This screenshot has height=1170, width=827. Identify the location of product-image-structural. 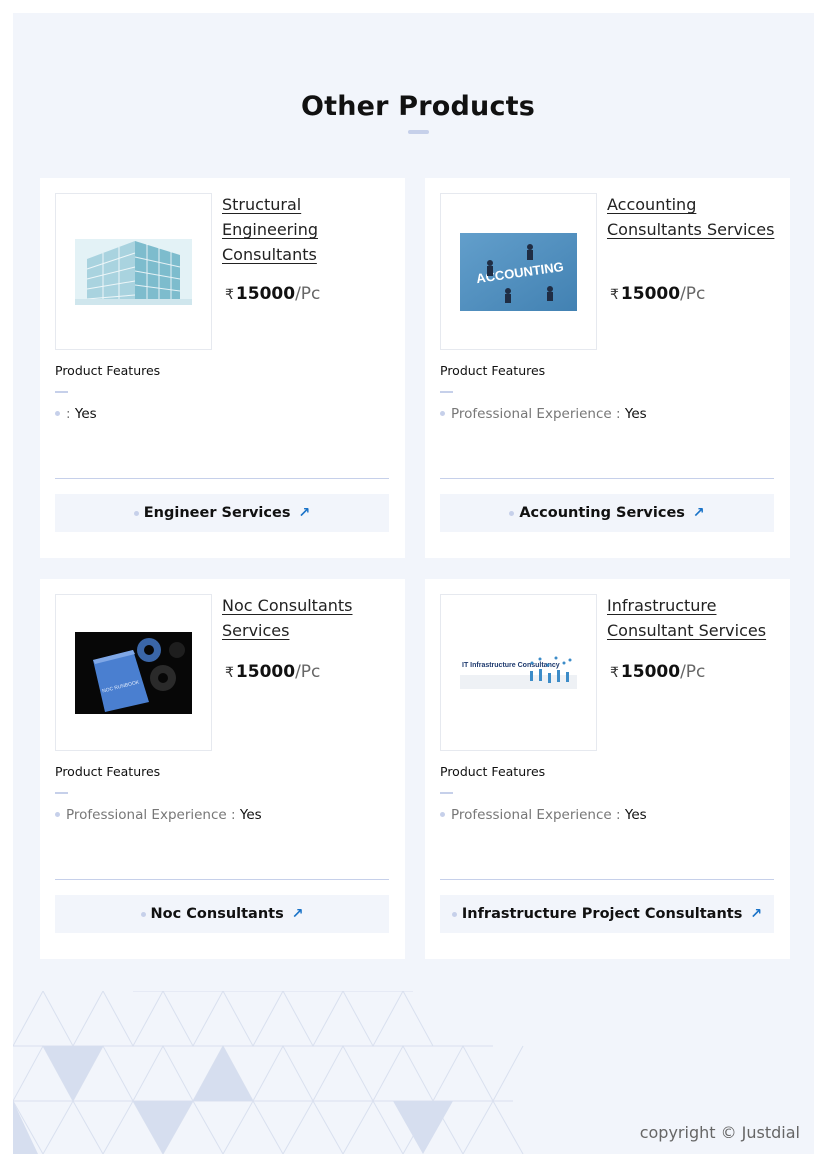
(133, 271).